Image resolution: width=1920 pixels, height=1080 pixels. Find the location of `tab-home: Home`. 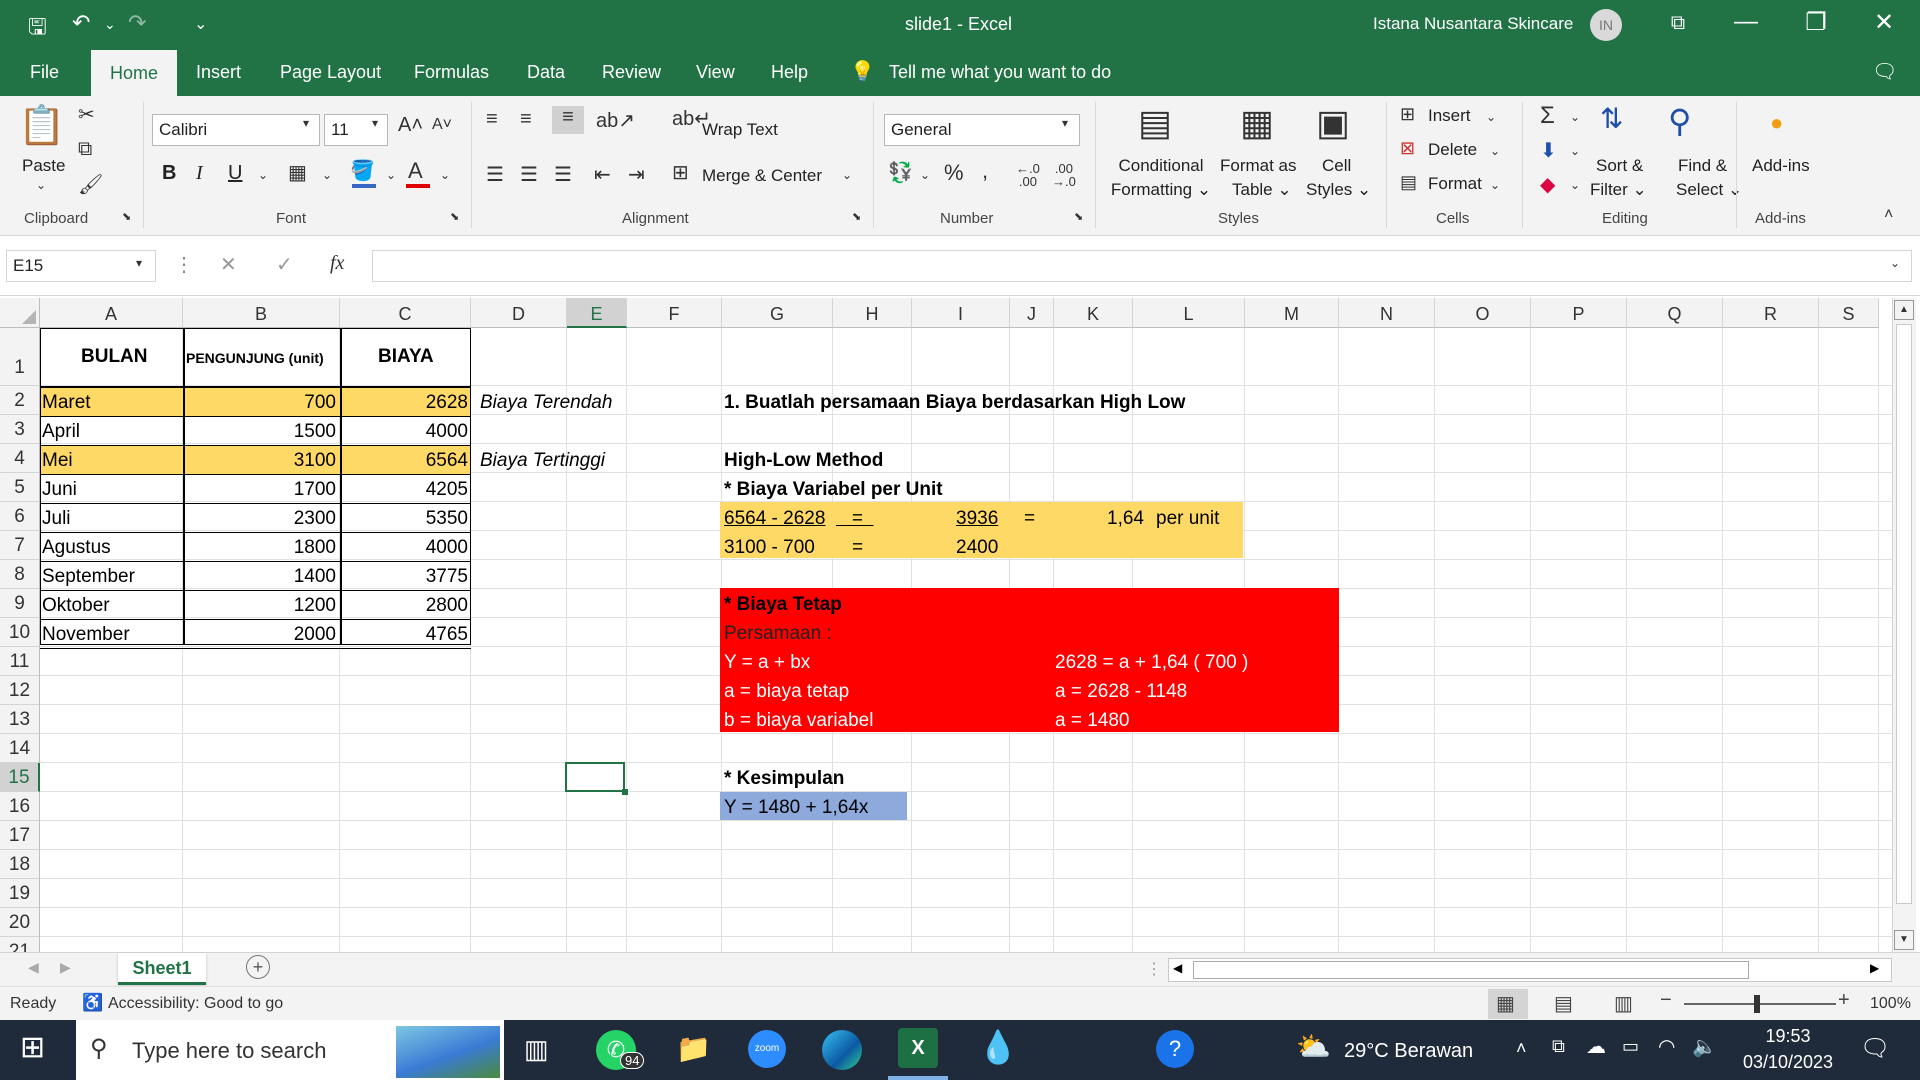

tab-home: Home is located at coordinates (134, 73).